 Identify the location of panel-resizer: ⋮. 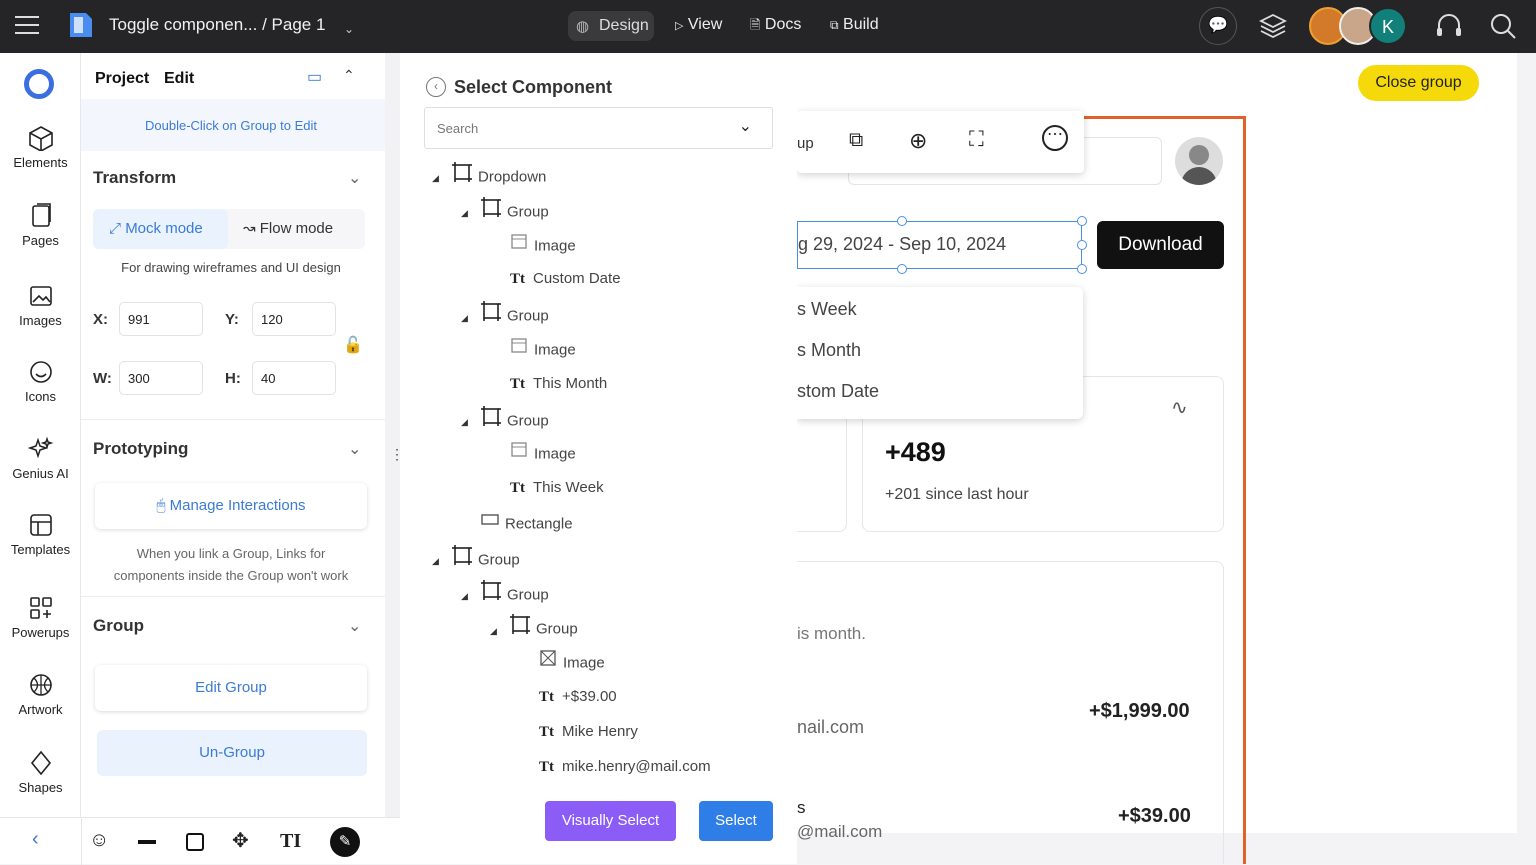
(394, 435).